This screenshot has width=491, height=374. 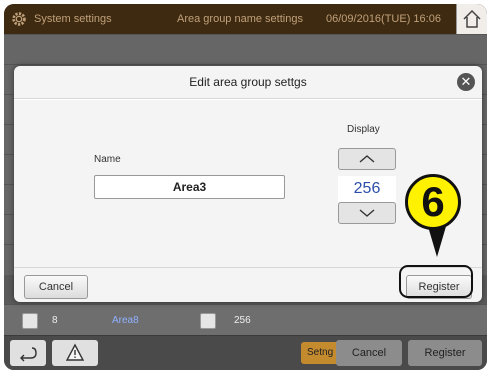 What do you see at coordinates (189, 187) in the screenshot?
I see `name-input: Area3` at bounding box center [189, 187].